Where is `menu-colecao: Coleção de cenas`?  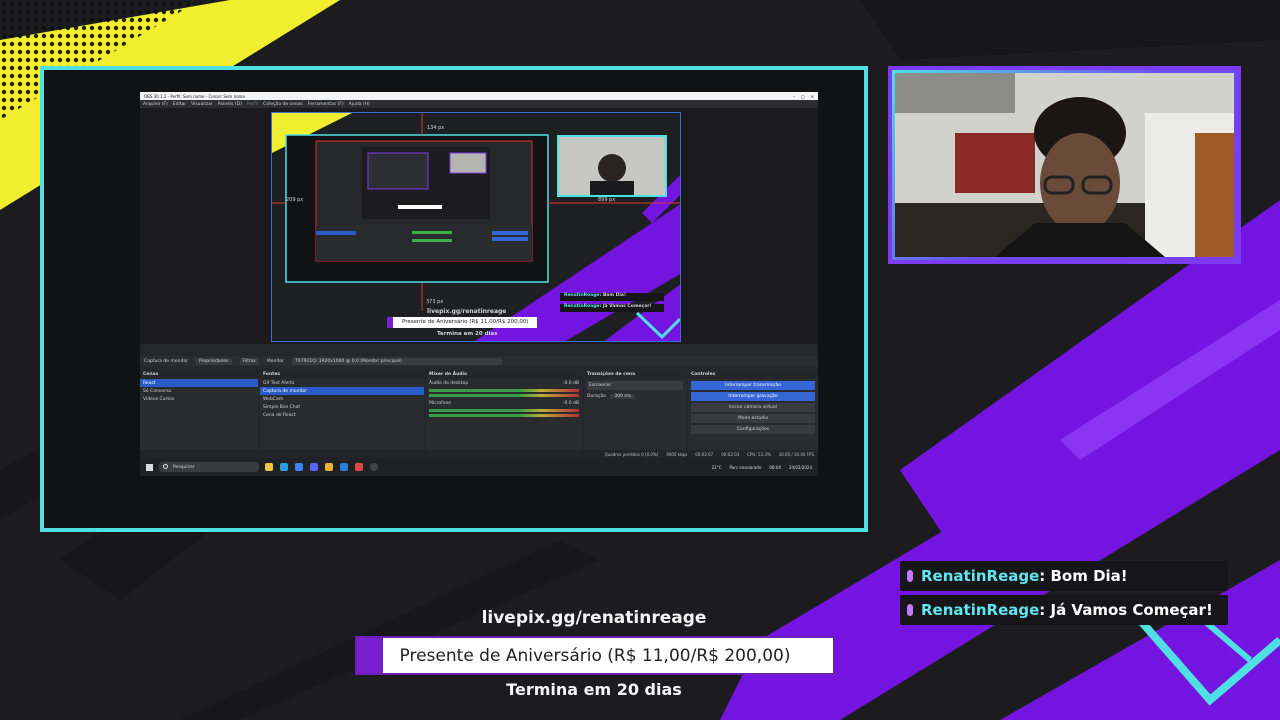 menu-colecao: Coleção de cenas is located at coordinates (283, 104).